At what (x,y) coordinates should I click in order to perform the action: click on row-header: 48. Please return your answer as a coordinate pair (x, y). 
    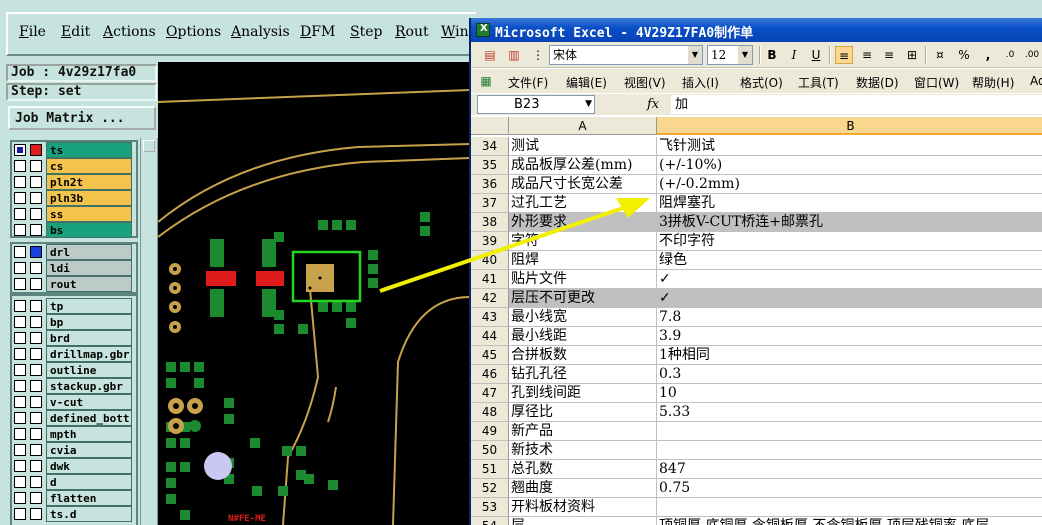
    Looking at the image, I should click on (490, 412).